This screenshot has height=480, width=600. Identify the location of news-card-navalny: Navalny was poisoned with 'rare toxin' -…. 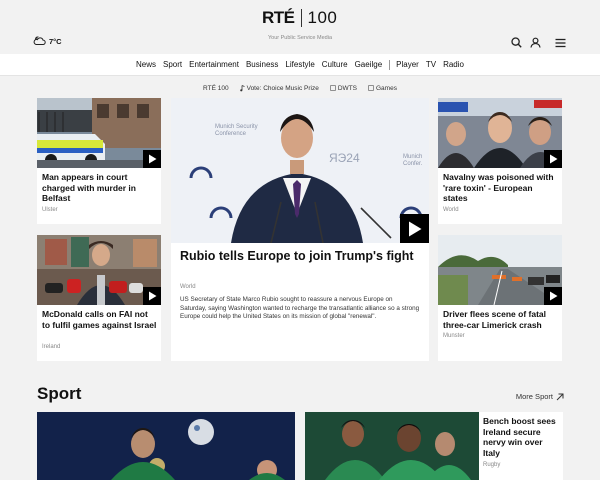
(500, 161).